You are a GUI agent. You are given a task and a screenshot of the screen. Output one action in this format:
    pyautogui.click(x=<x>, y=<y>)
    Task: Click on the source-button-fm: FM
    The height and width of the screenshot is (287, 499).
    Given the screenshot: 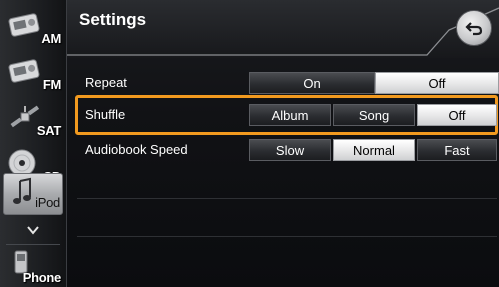 What is the action you would take?
    pyautogui.click(x=33, y=74)
    